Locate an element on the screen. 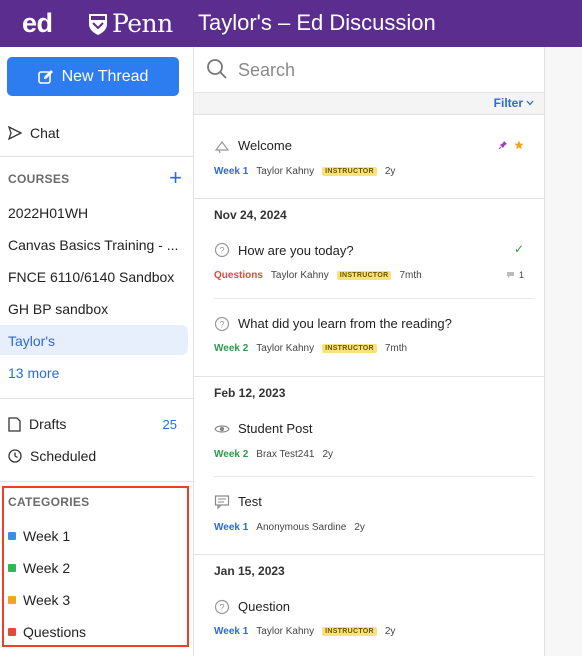  category-week-1: Week 1 is located at coordinates (39, 536).